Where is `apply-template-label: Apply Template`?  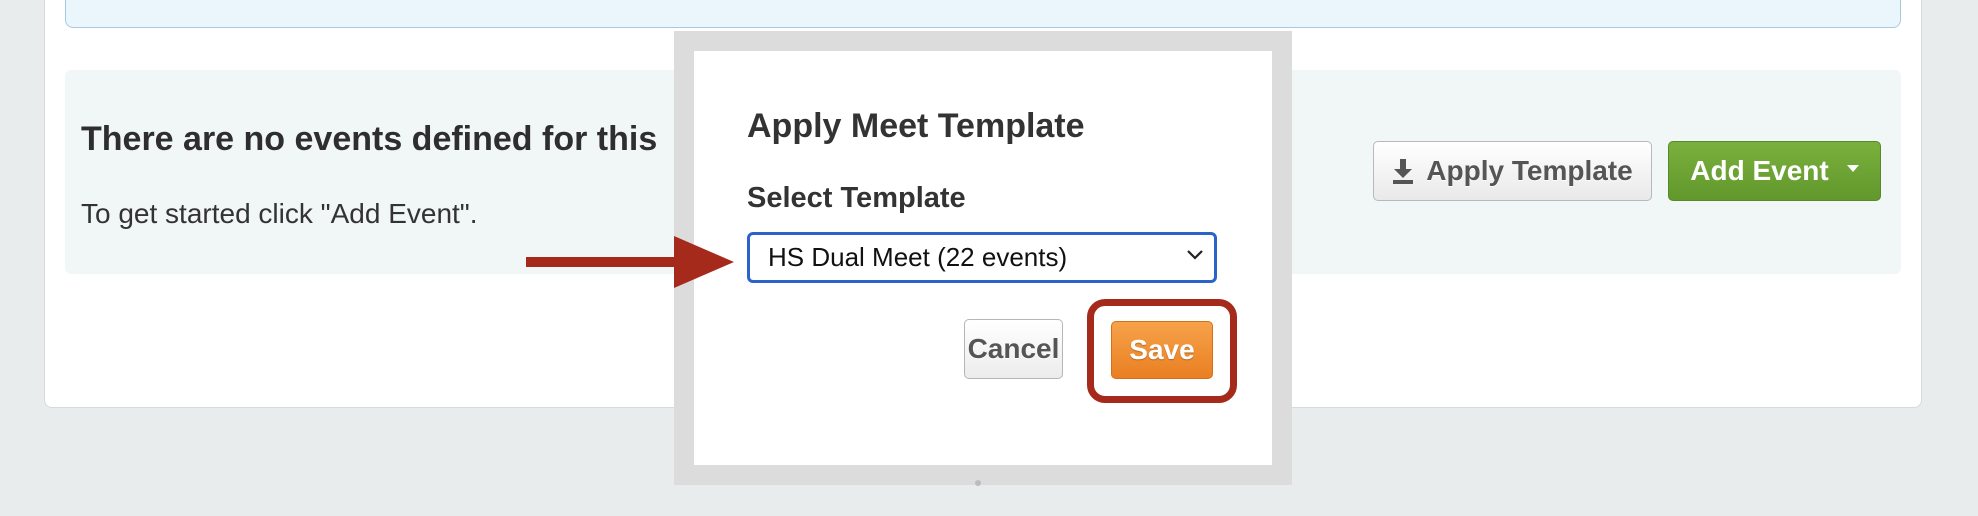
apply-template-label: Apply Template is located at coordinates (1529, 170).